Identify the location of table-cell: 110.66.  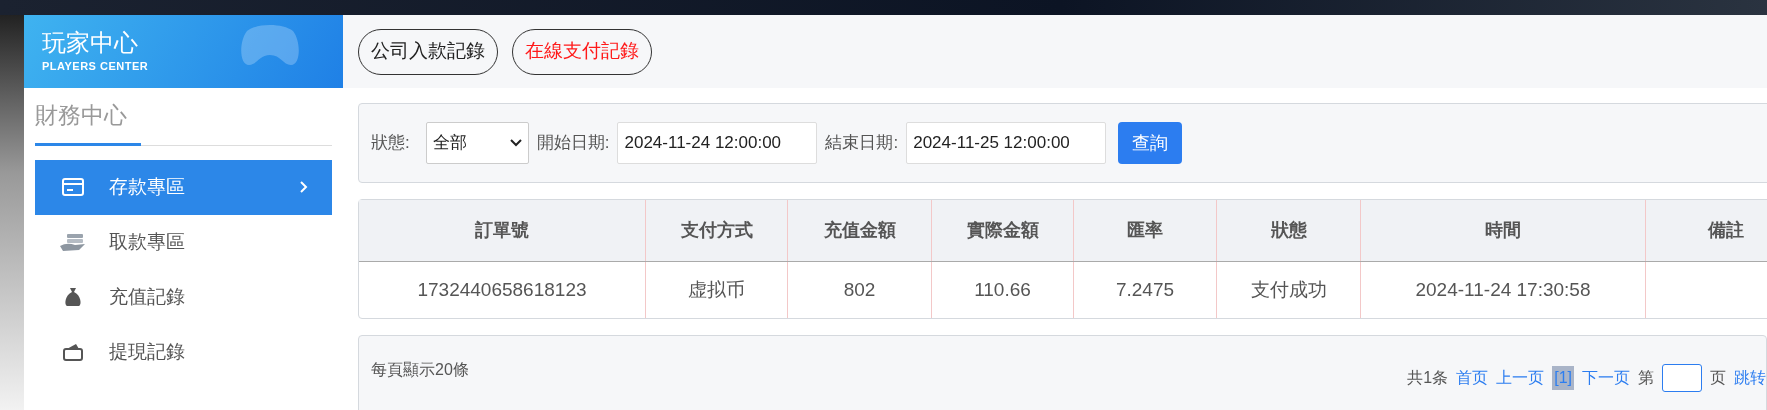
(1003, 290).